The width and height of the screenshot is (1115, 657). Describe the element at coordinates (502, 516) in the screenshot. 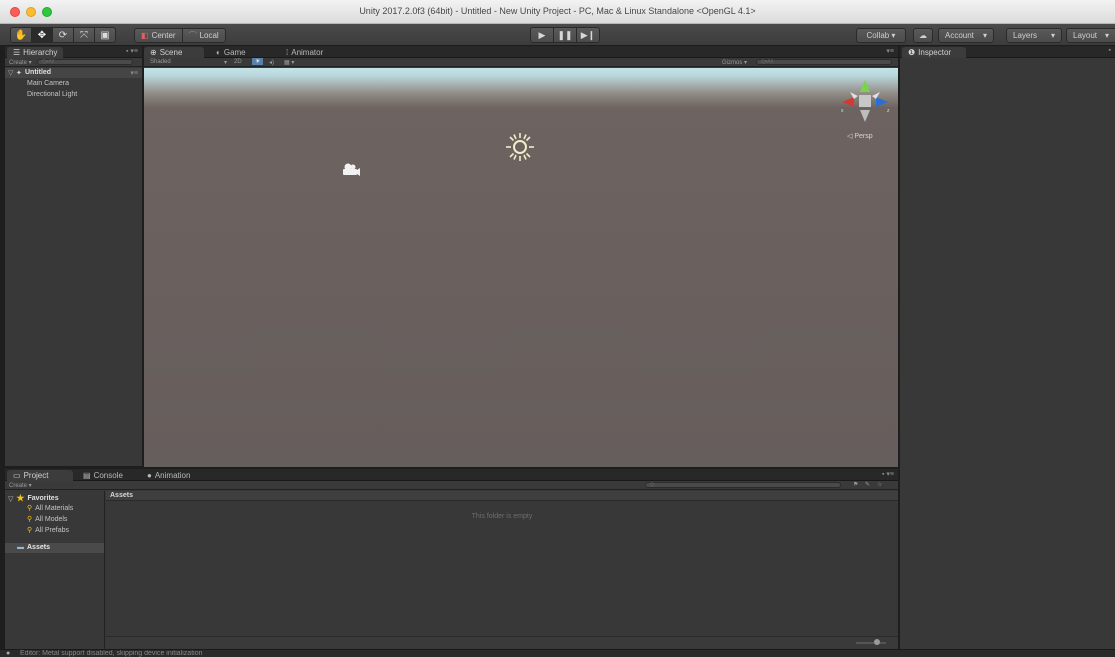

I see `empty-folder-message: This folder is empty` at that location.